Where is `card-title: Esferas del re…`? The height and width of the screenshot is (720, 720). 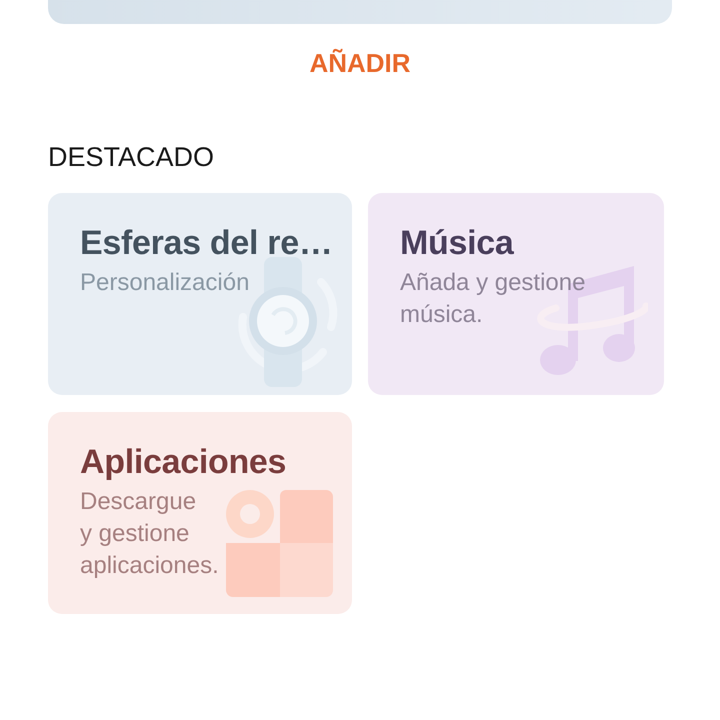
card-title: Esferas del re… is located at coordinates (206, 243).